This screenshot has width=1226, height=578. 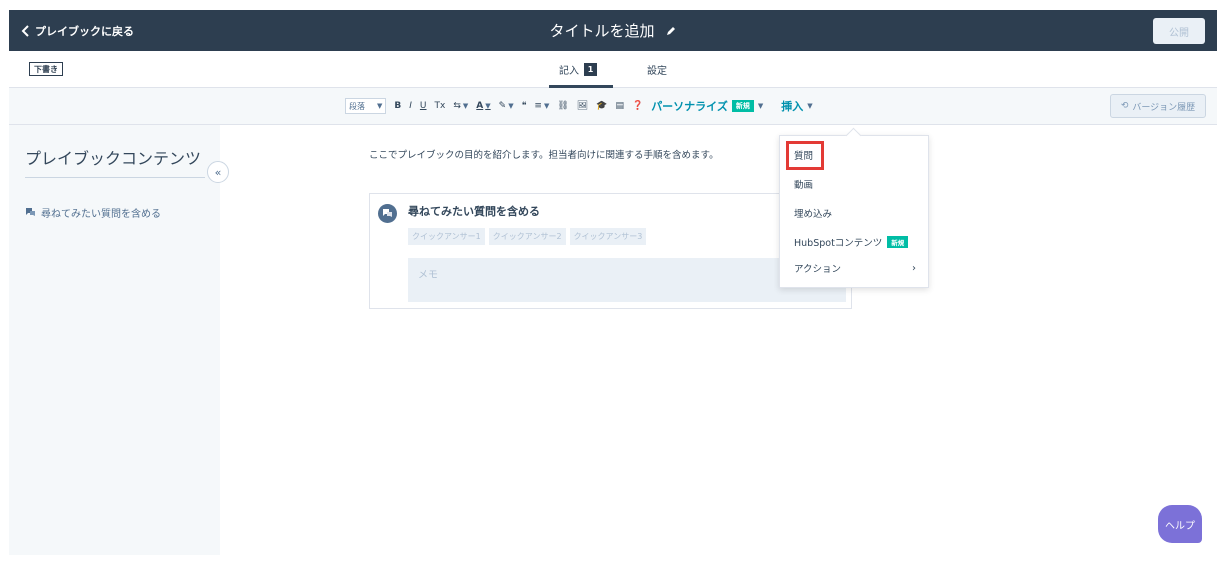 I want to click on course-button: 🎓, so click(x=601, y=106).